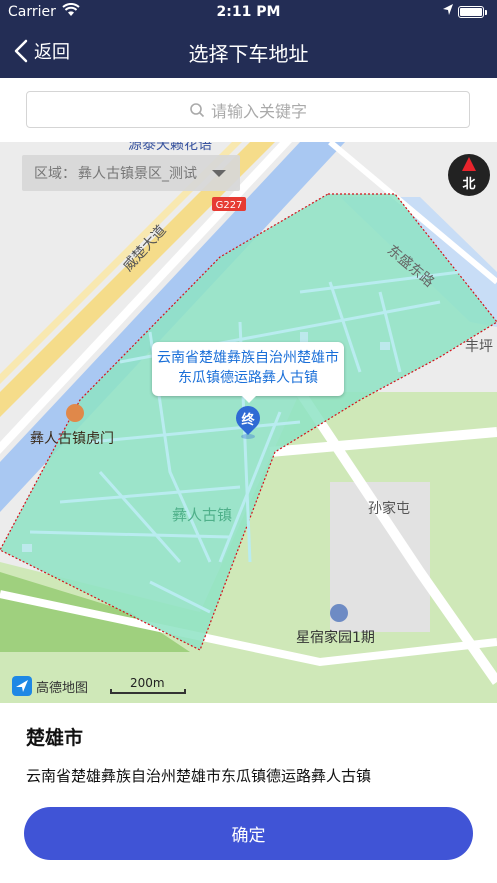  What do you see at coordinates (202, 515) in the screenshot?
I see `map-label-yiren-town: 彝人古镇` at bounding box center [202, 515].